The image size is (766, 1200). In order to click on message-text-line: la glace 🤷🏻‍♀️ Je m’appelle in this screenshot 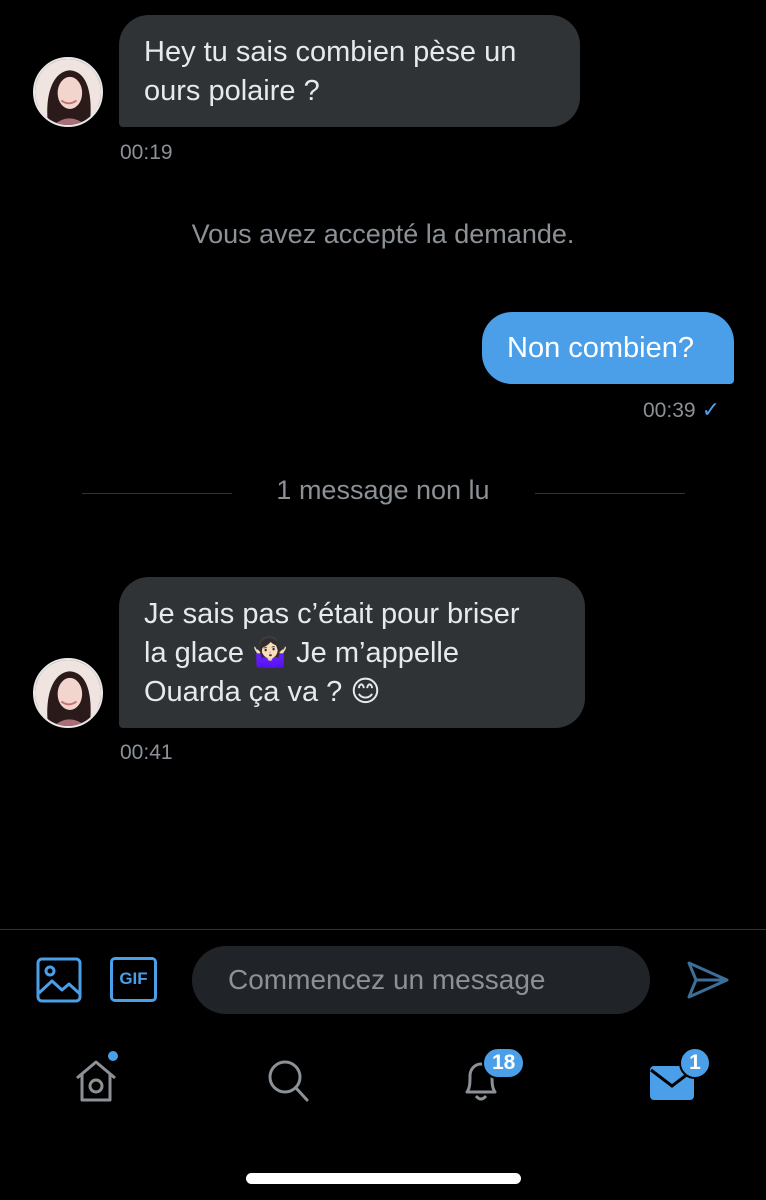, I will do `click(301, 653)`.